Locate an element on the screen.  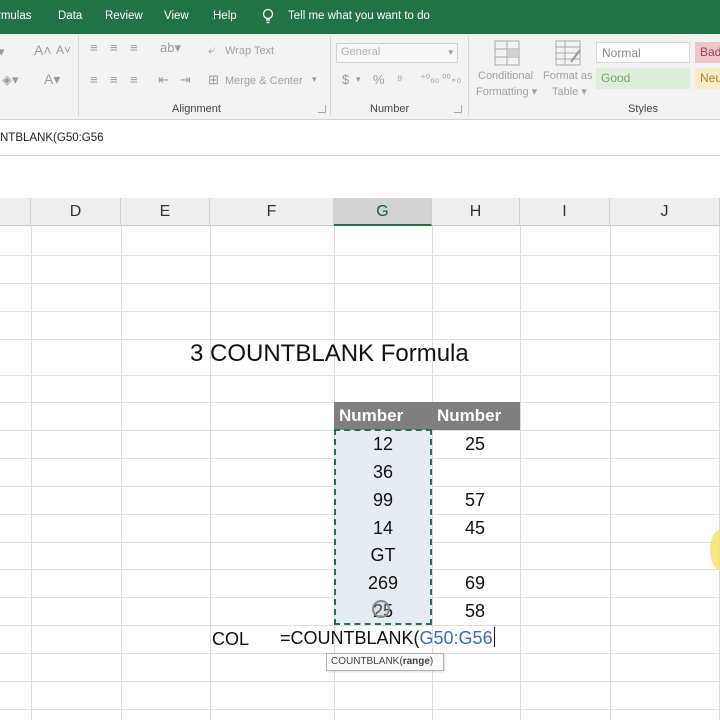
conditional-formatting-label-2: Formatting ▾ is located at coordinates (506, 91).